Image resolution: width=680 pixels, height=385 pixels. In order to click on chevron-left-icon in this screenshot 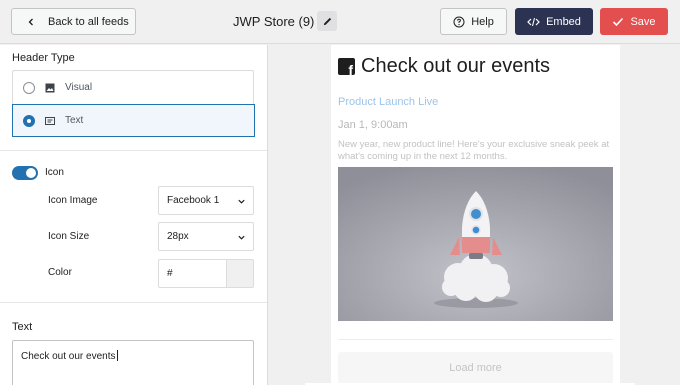, I will do `click(30, 21)`.